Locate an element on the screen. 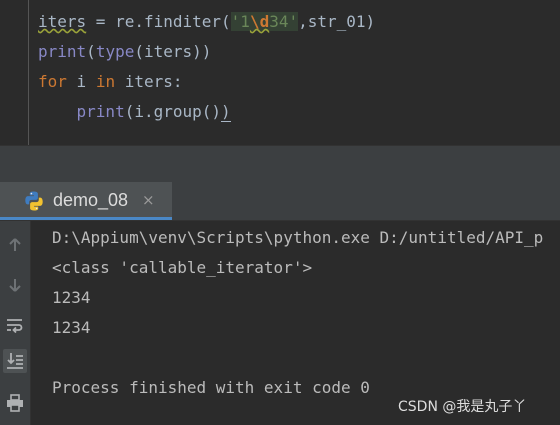 The image size is (560, 425). token-for: for is located at coordinates (52, 81).